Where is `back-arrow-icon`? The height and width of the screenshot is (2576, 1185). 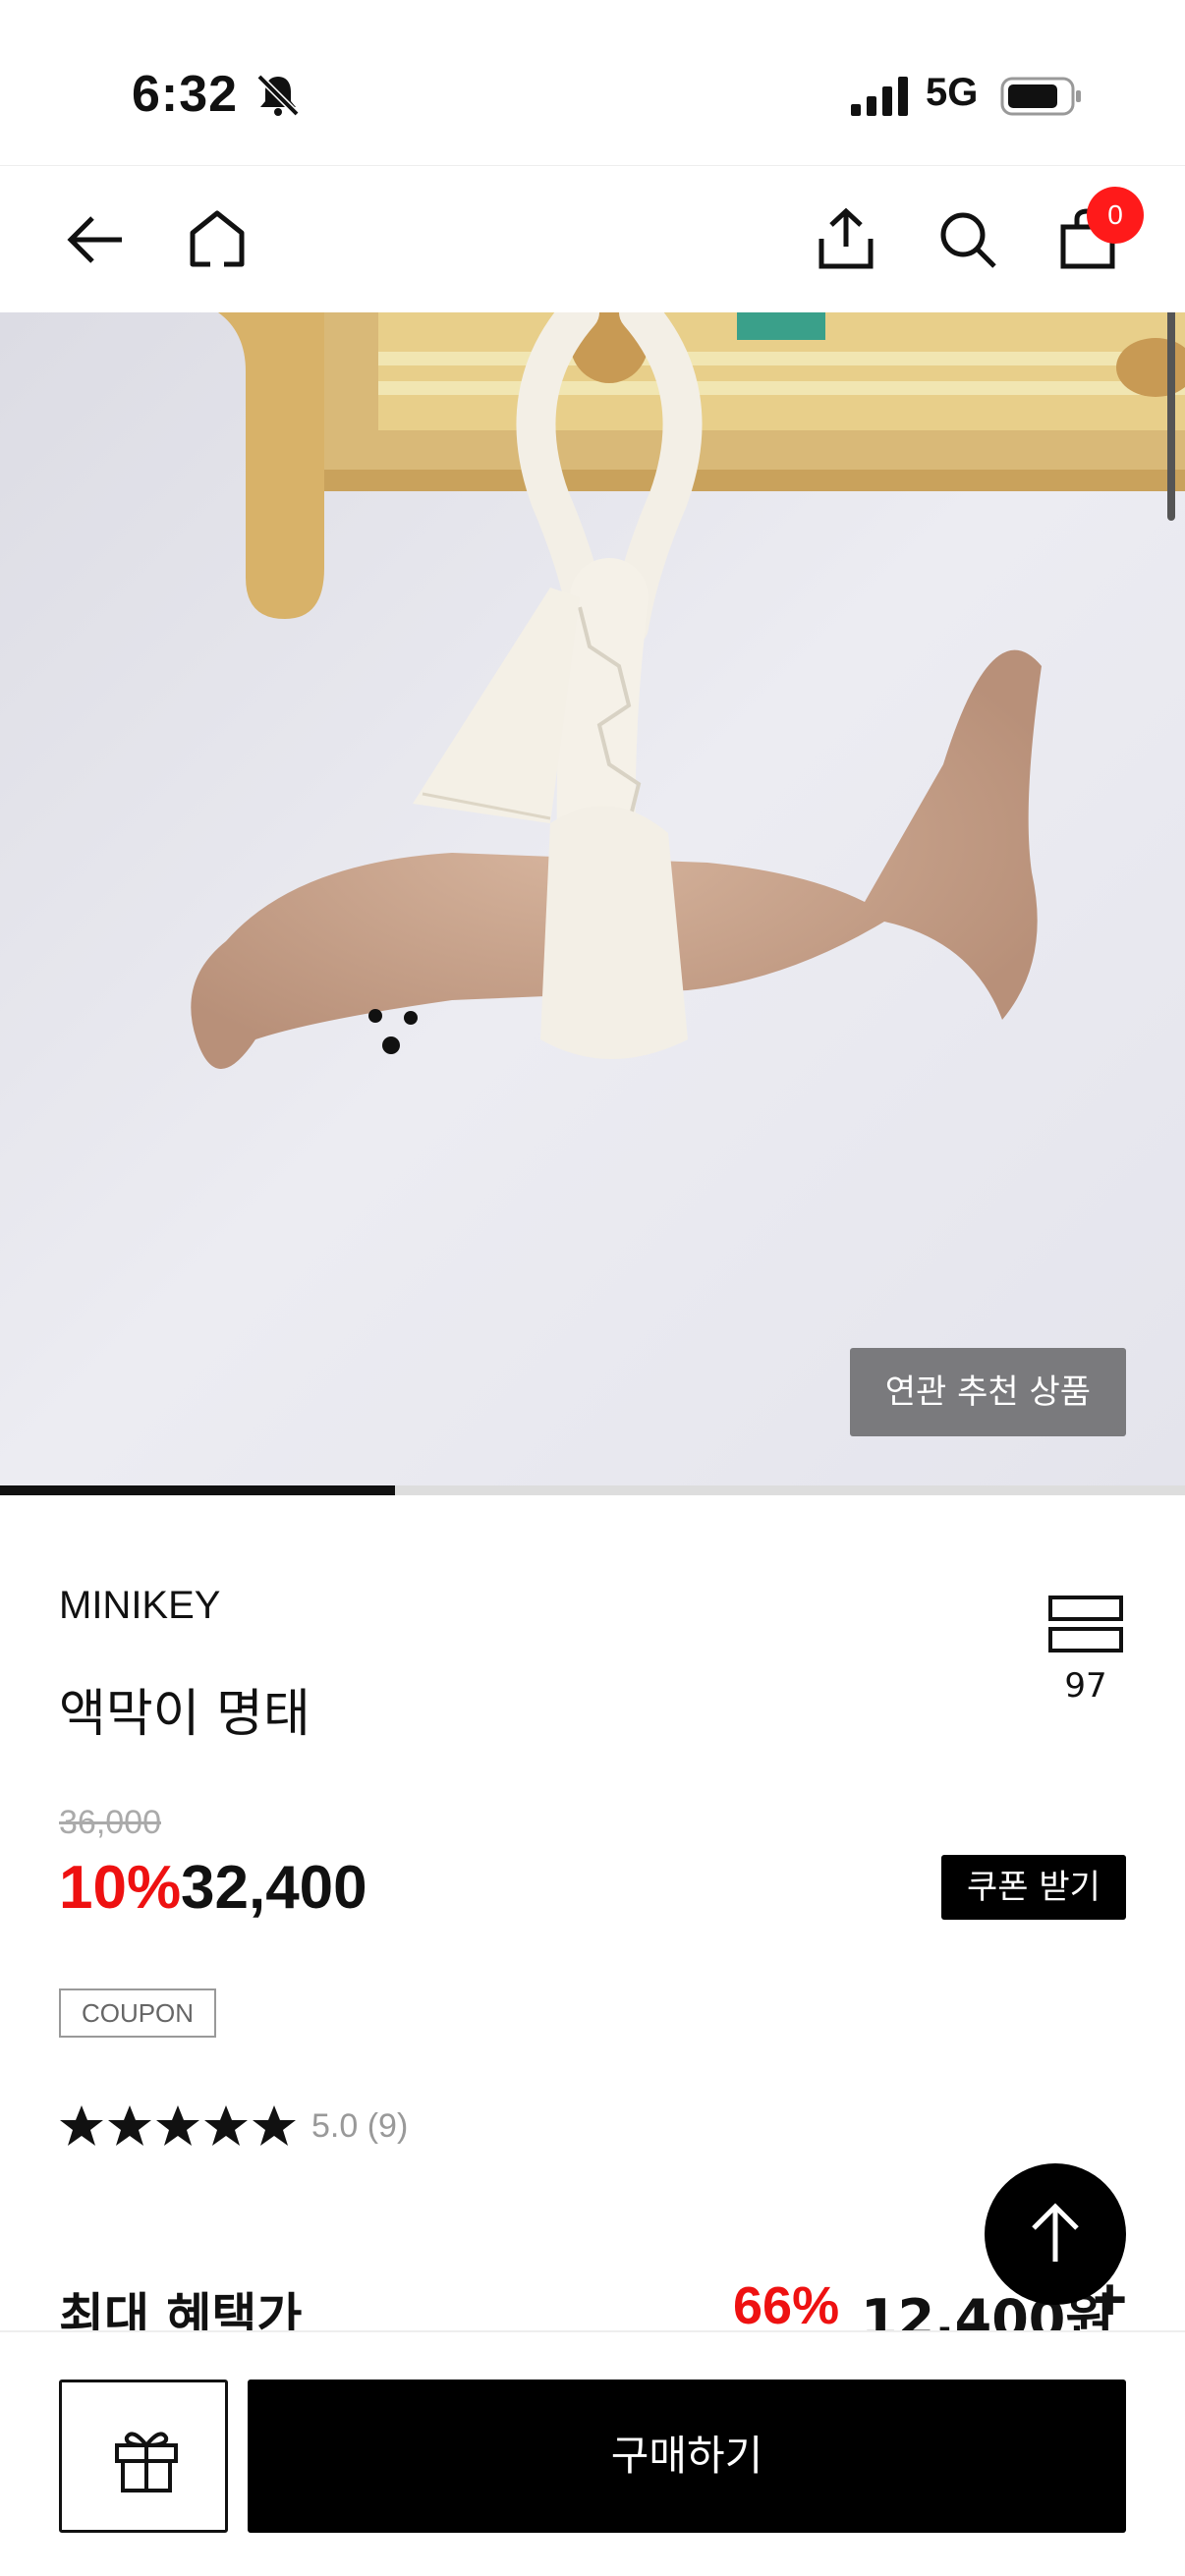
back-arrow-icon is located at coordinates (96, 239).